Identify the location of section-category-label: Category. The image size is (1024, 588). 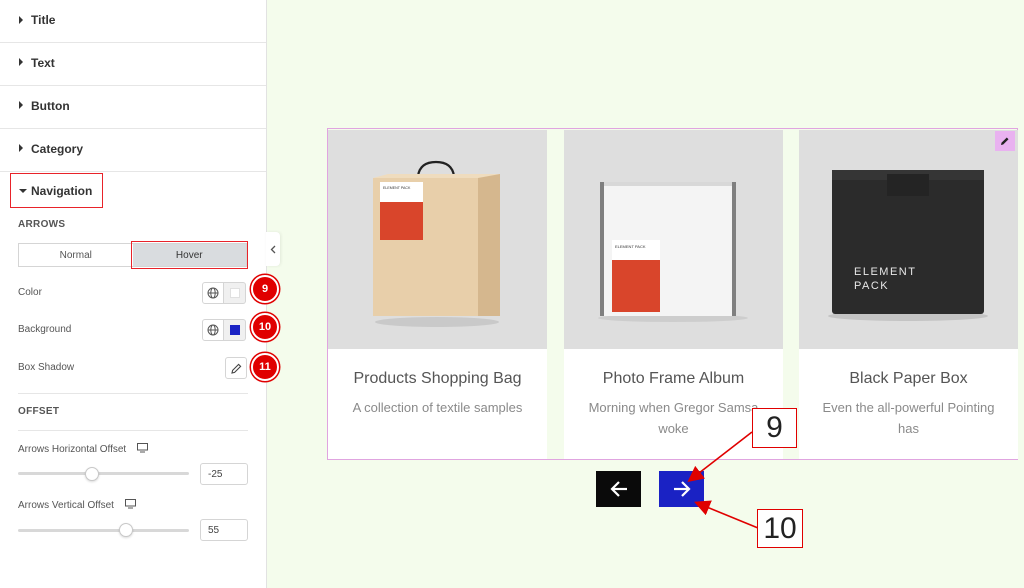
(57, 149).